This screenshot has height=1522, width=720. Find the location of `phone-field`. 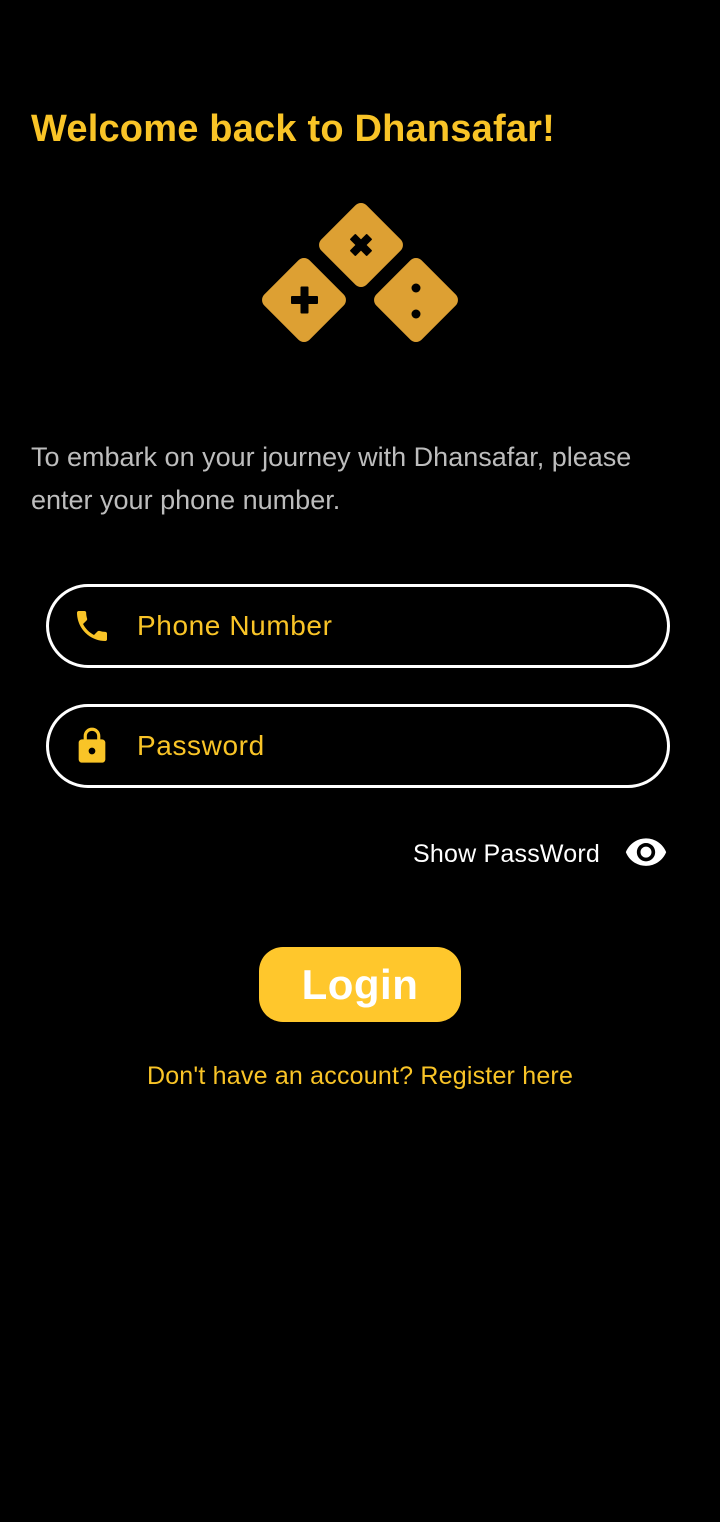

phone-field is located at coordinates (358, 626).